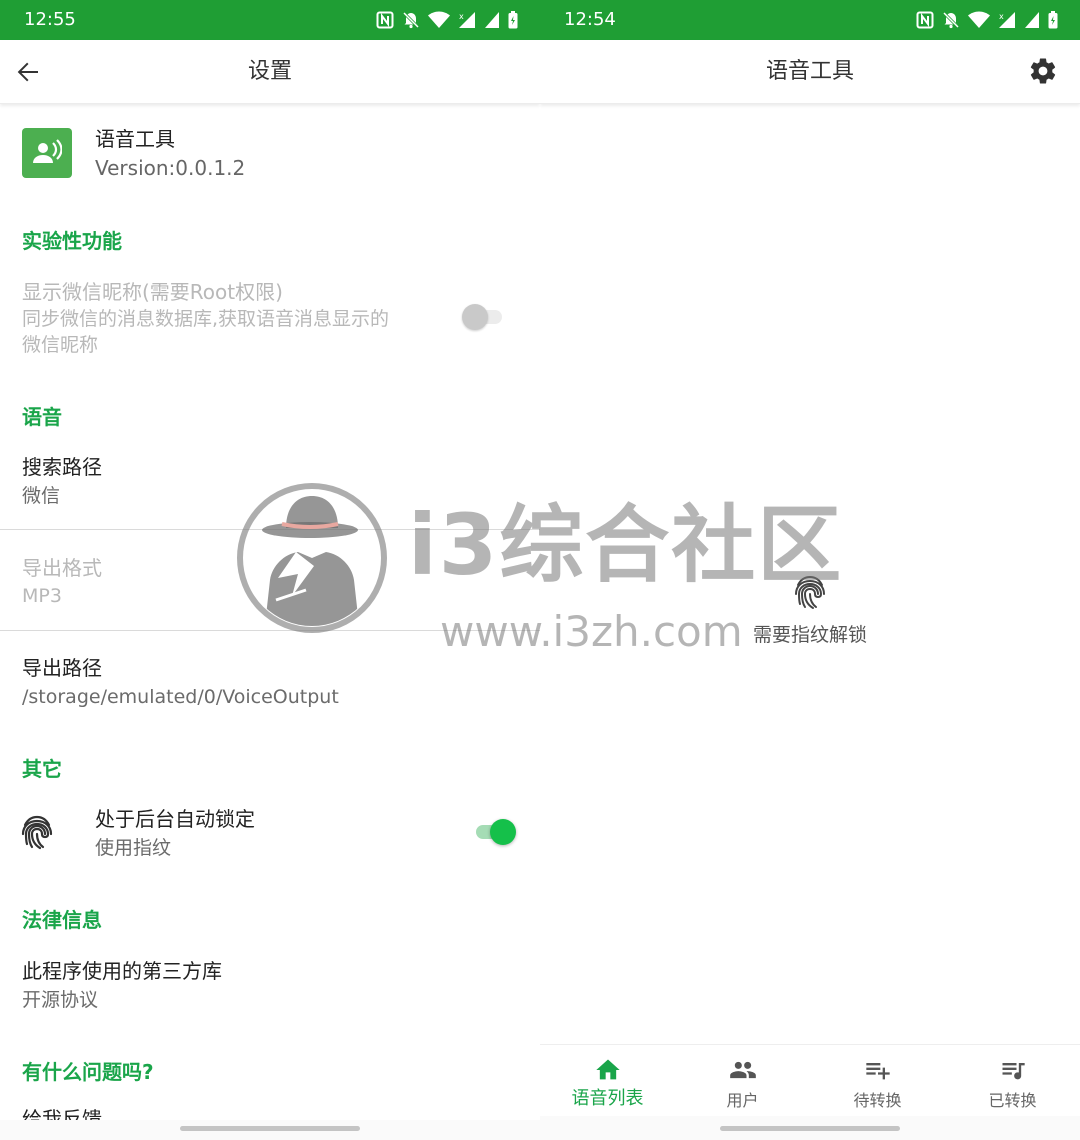 The width and height of the screenshot is (1080, 1140). What do you see at coordinates (152, 292) in the screenshot?
I see `pref-wechat-nickname-title: 显示微信昵称(需要Root权限)` at bounding box center [152, 292].